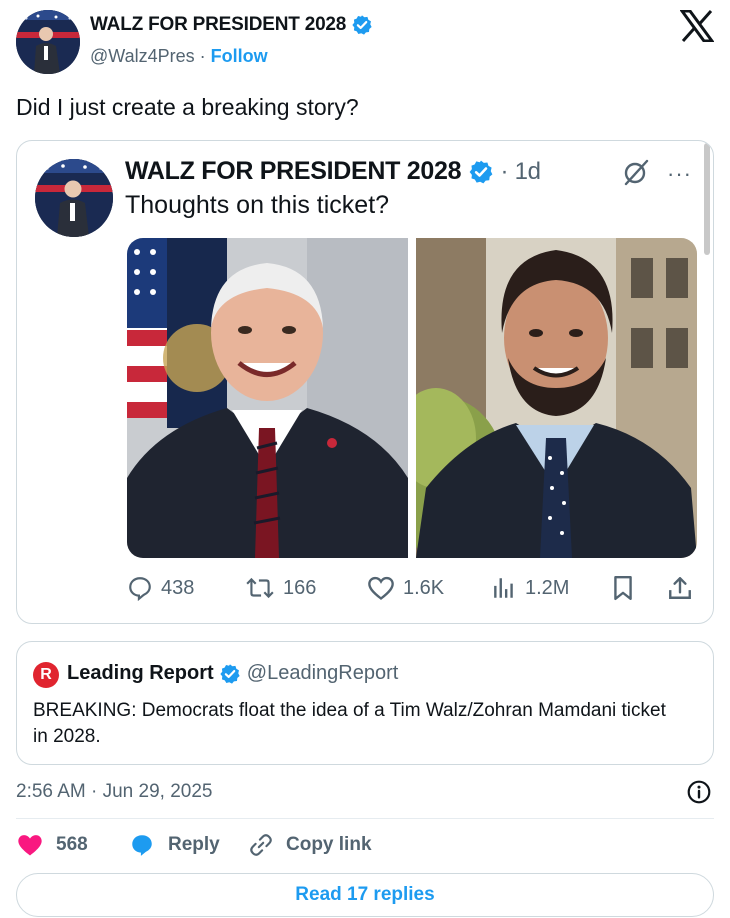  I want to click on share-icon, so click(680, 588).